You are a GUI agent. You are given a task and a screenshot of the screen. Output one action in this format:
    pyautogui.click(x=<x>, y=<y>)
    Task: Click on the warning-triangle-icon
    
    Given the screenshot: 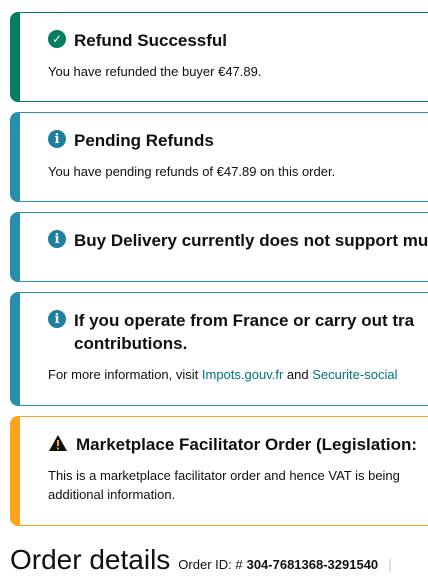 What is the action you would take?
    pyautogui.click(x=58, y=443)
    